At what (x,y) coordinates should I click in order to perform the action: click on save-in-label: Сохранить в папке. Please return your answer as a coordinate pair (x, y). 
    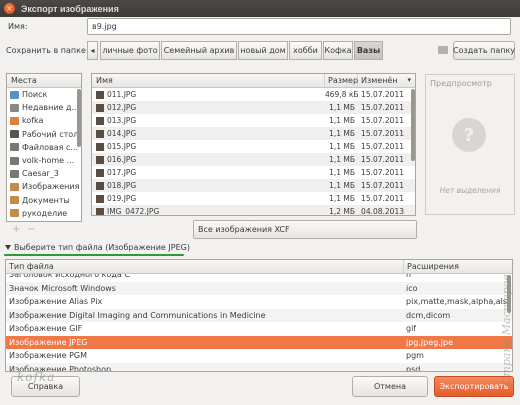
    Looking at the image, I should click on (46, 50).